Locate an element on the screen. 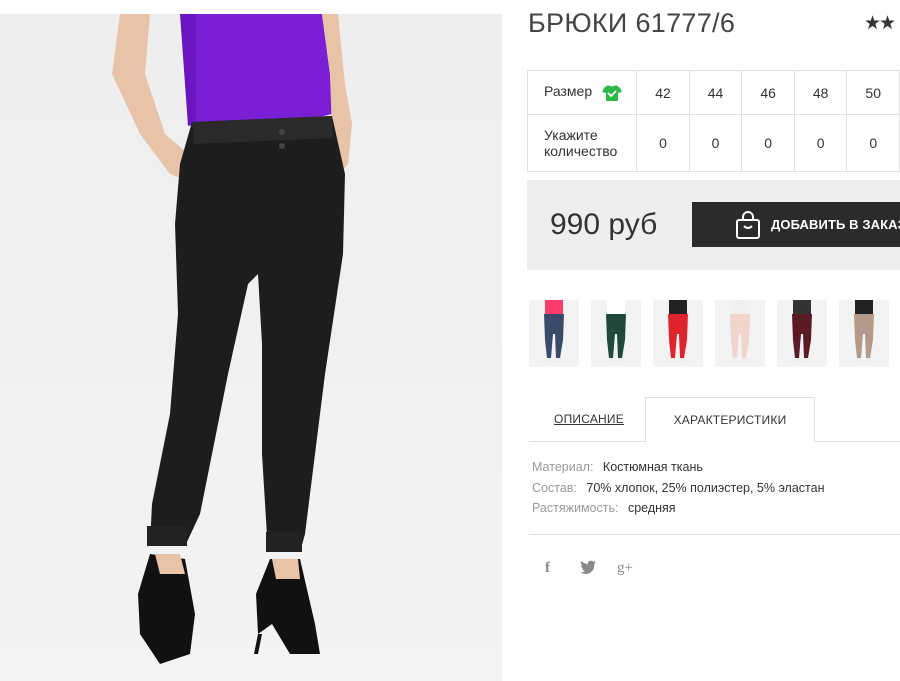 This screenshot has height=681, width=900. spec-key: Состав: is located at coordinates (554, 488).